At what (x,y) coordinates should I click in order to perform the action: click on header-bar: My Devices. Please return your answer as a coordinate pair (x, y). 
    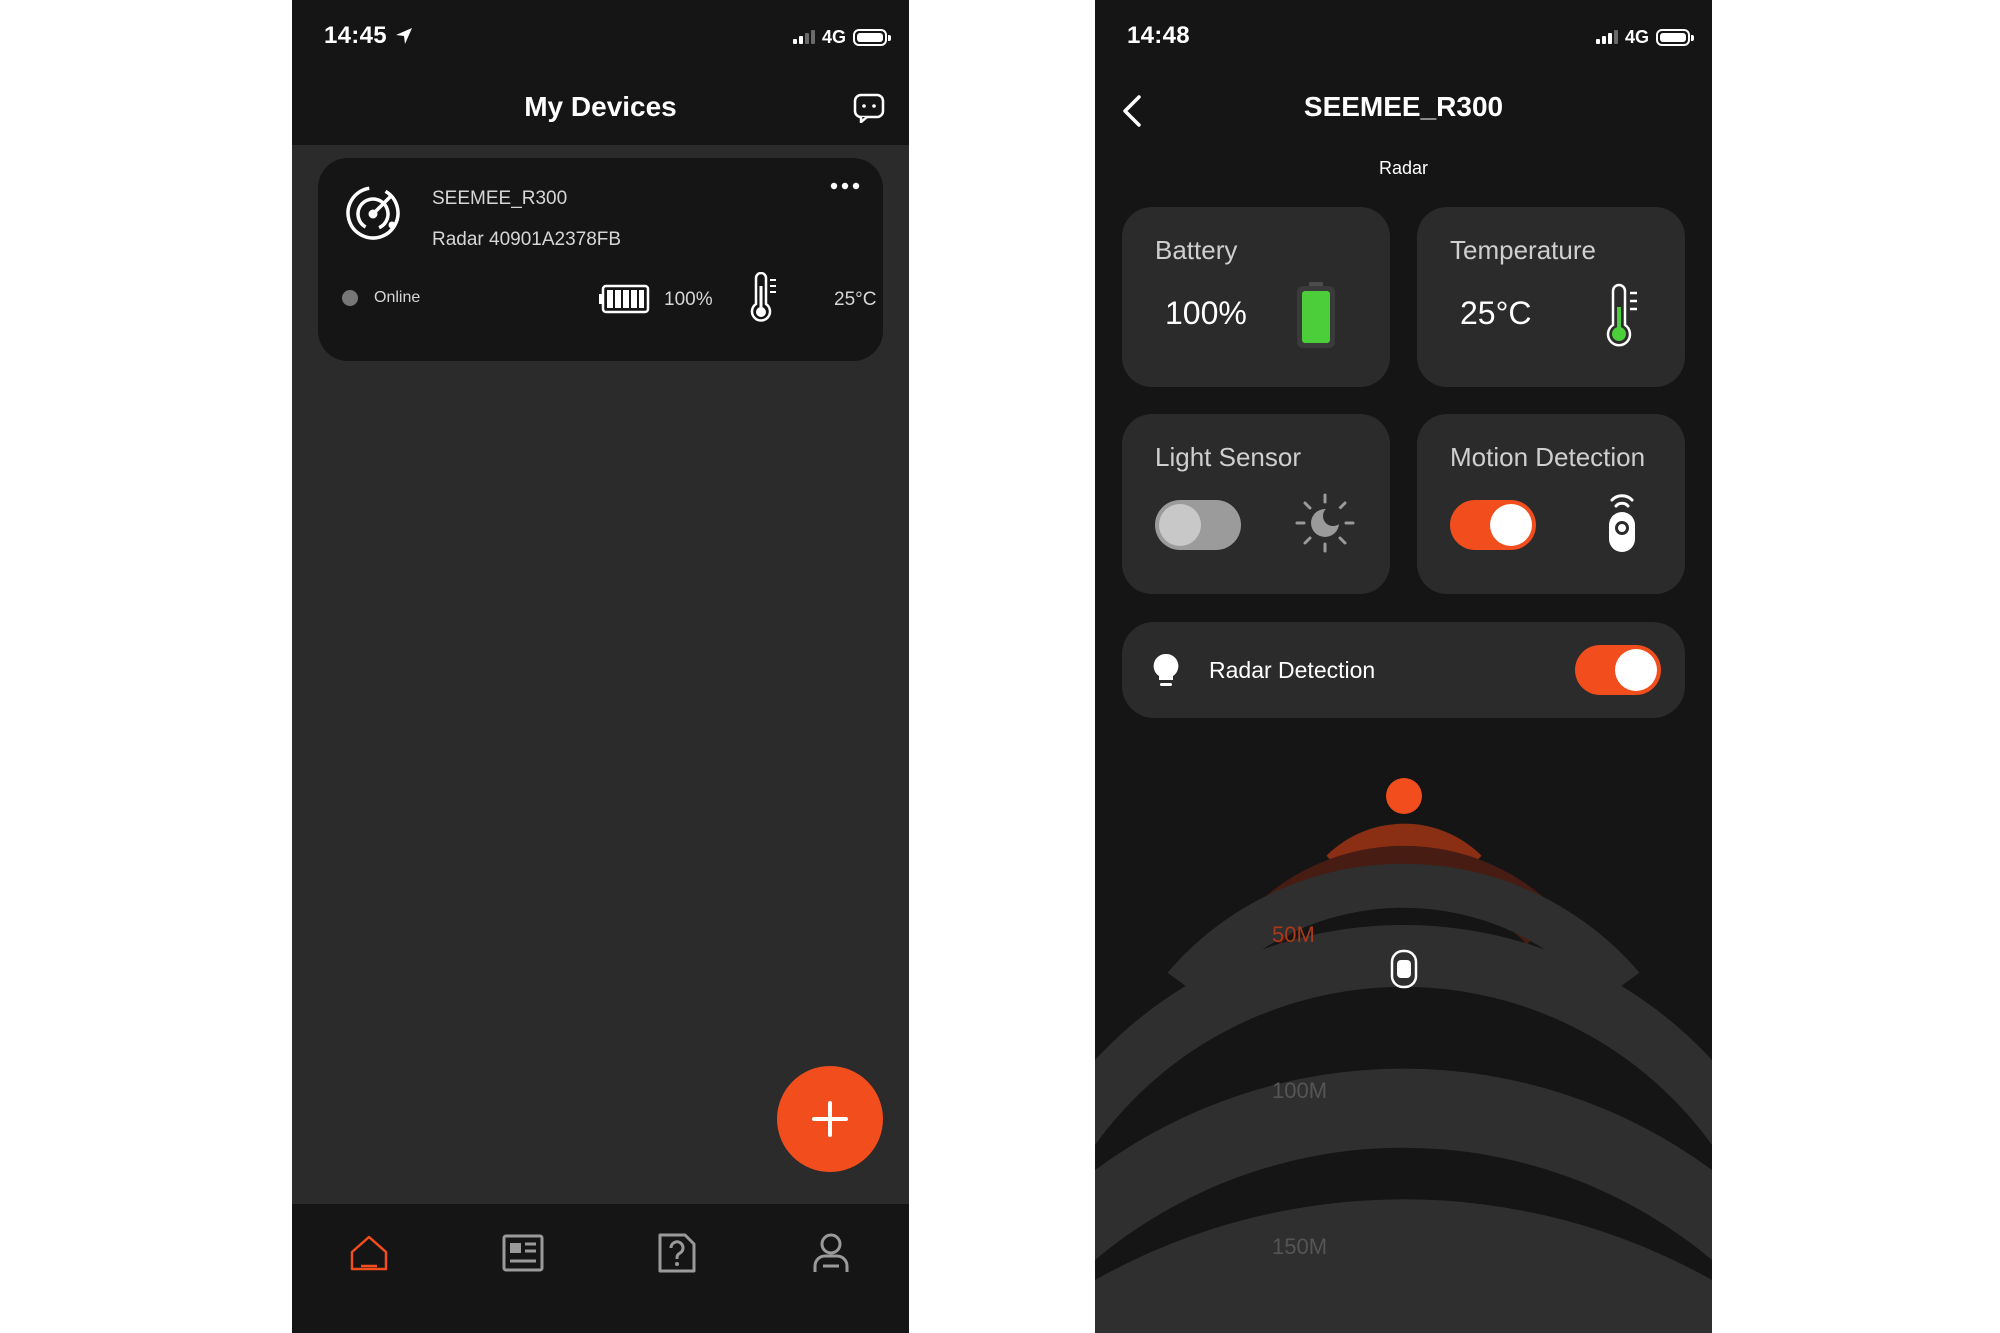
    Looking at the image, I should click on (600, 110).